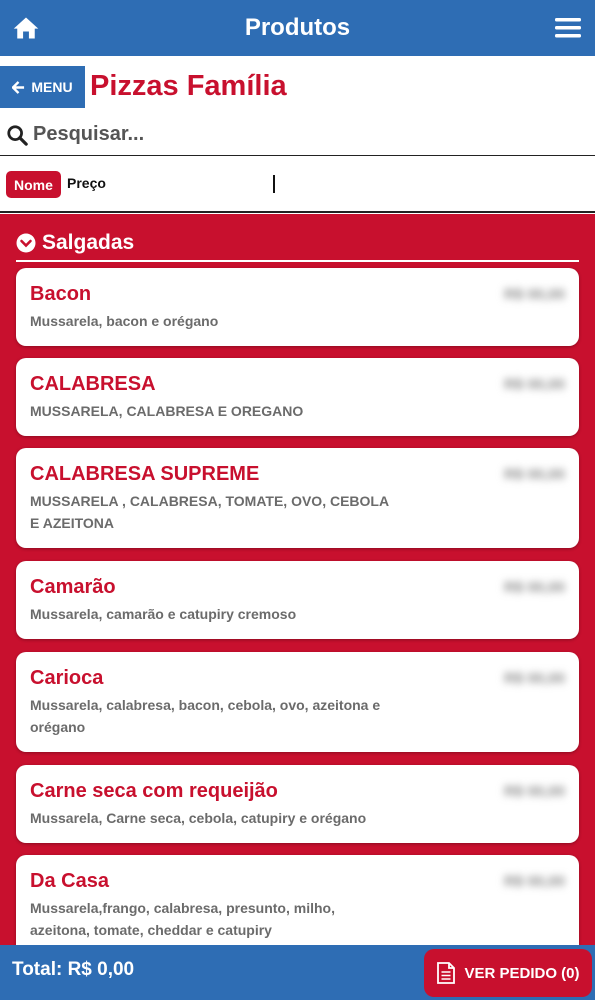 Image resolution: width=595 pixels, height=1000 pixels. I want to click on product-description: MUSSARELA, CALABRESA E OREGANO, so click(167, 411).